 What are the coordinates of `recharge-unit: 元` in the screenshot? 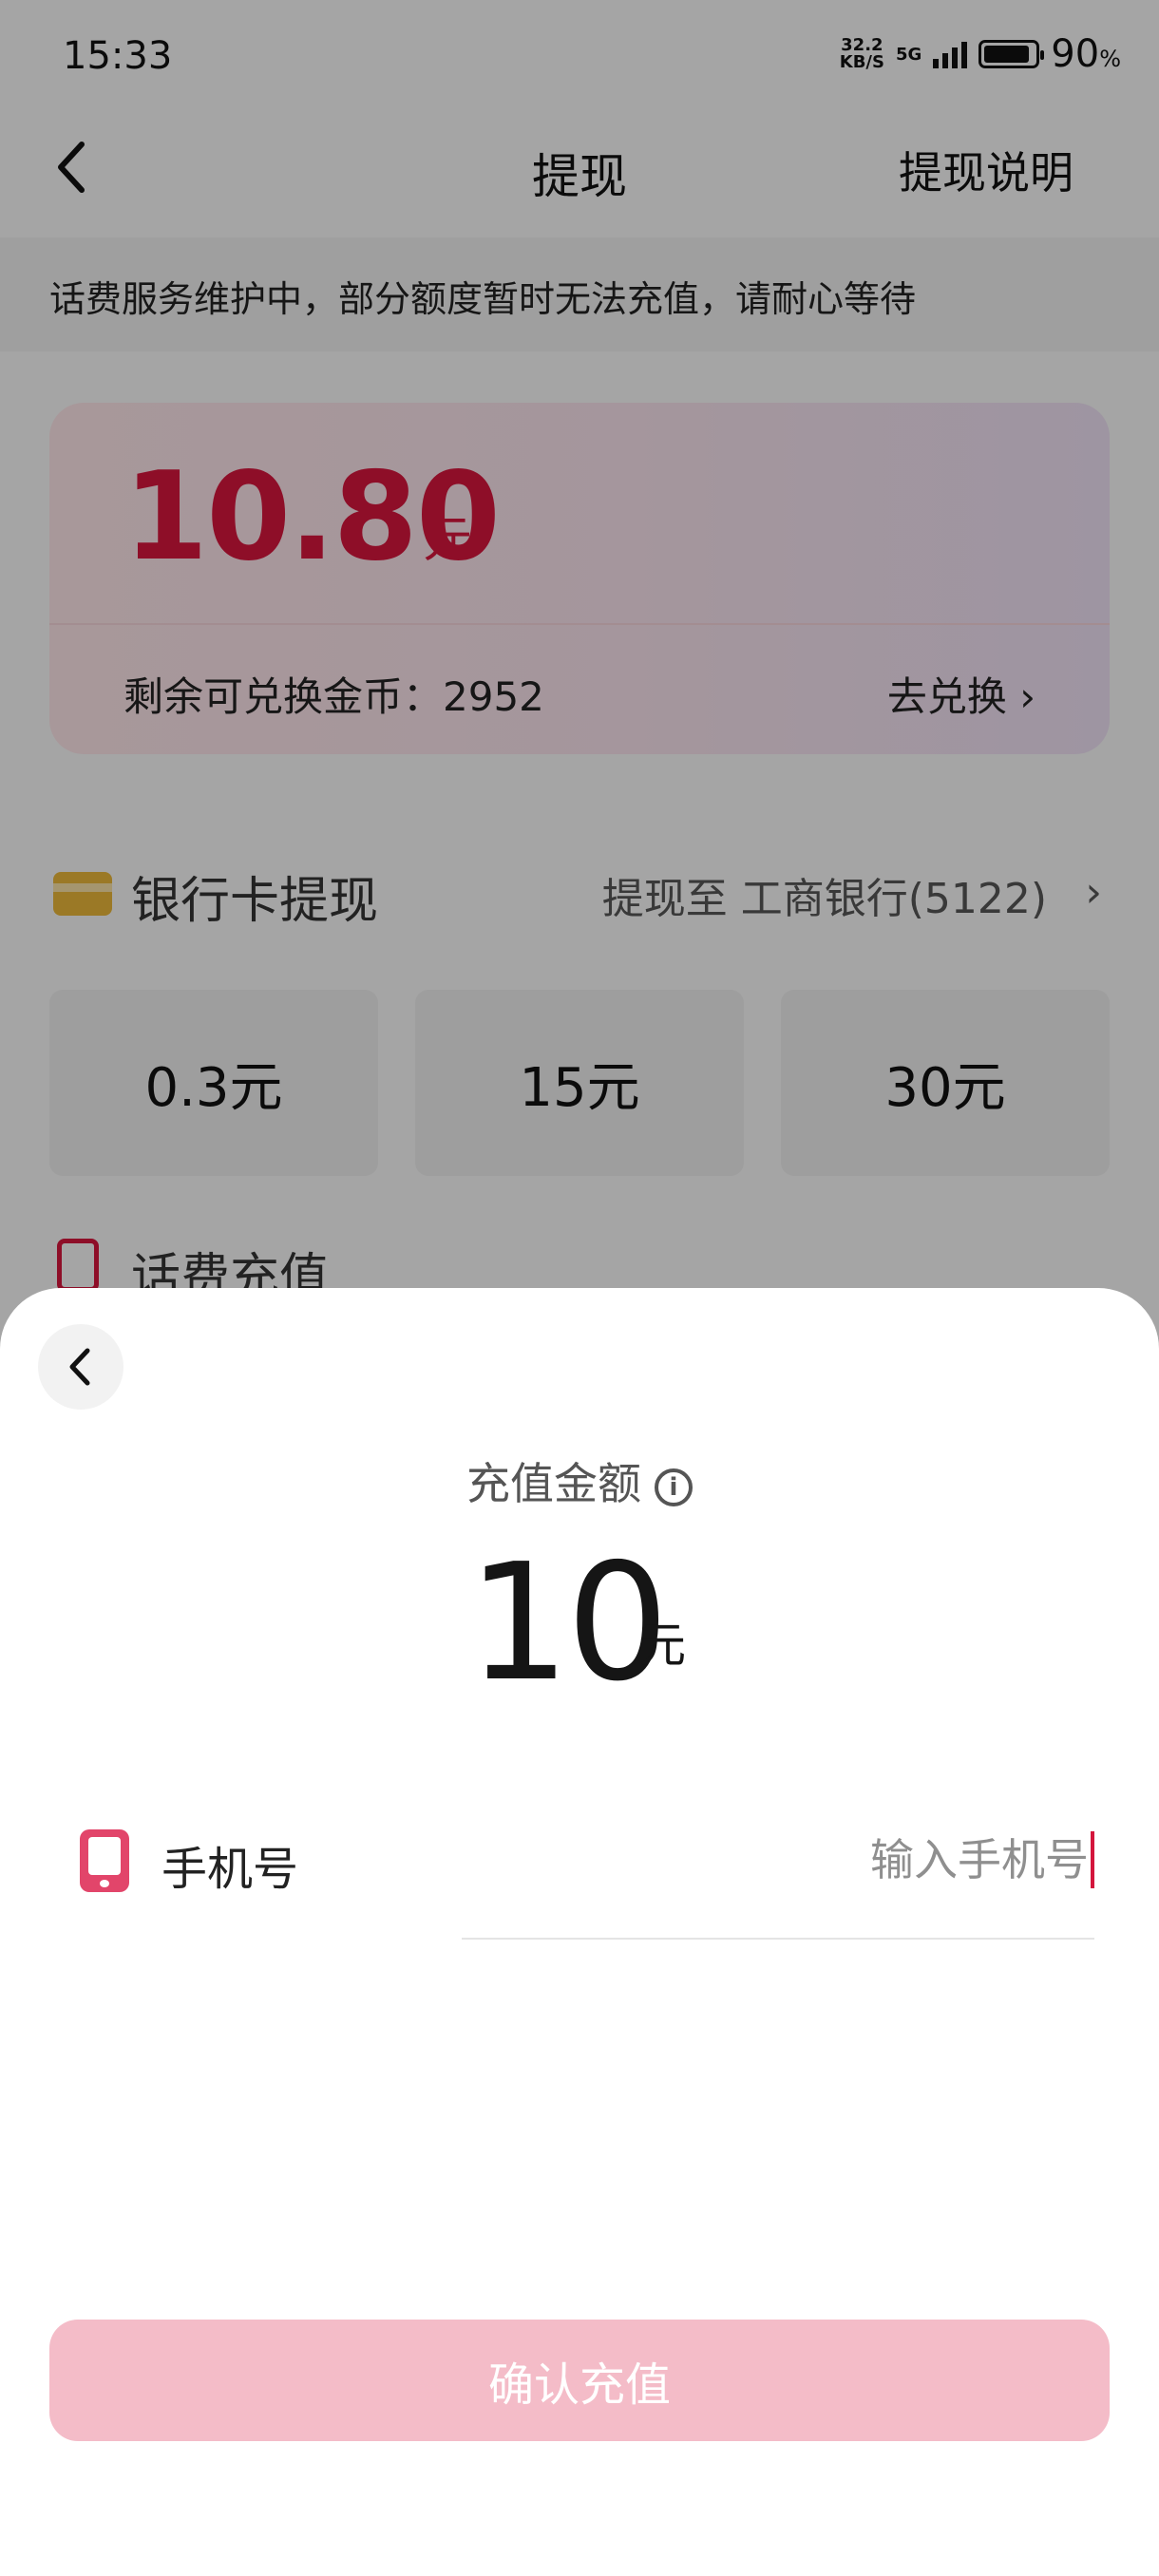 It's located at (662, 1645).